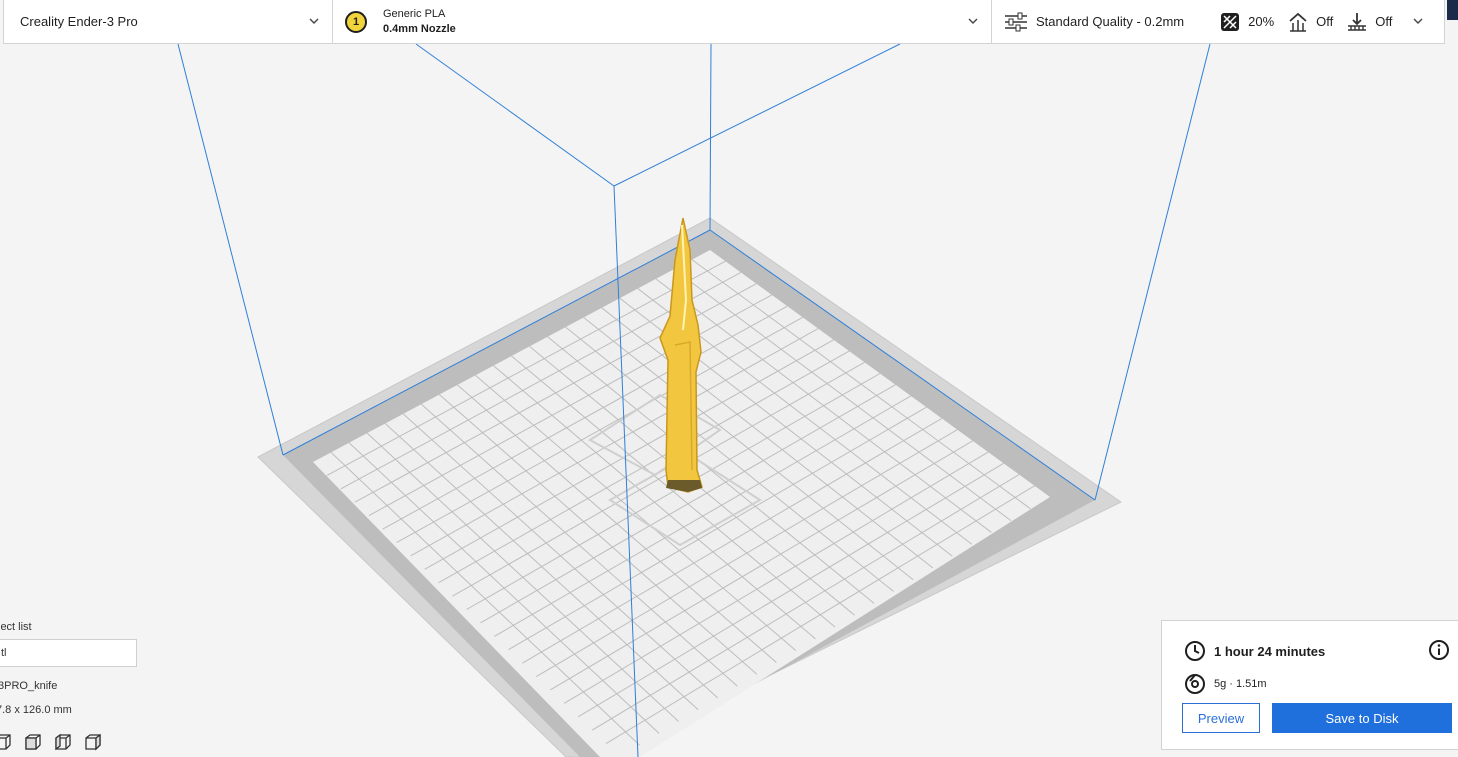  What do you see at coordinates (28, 686) in the screenshot?
I see `object-name: 3PRO_knife` at bounding box center [28, 686].